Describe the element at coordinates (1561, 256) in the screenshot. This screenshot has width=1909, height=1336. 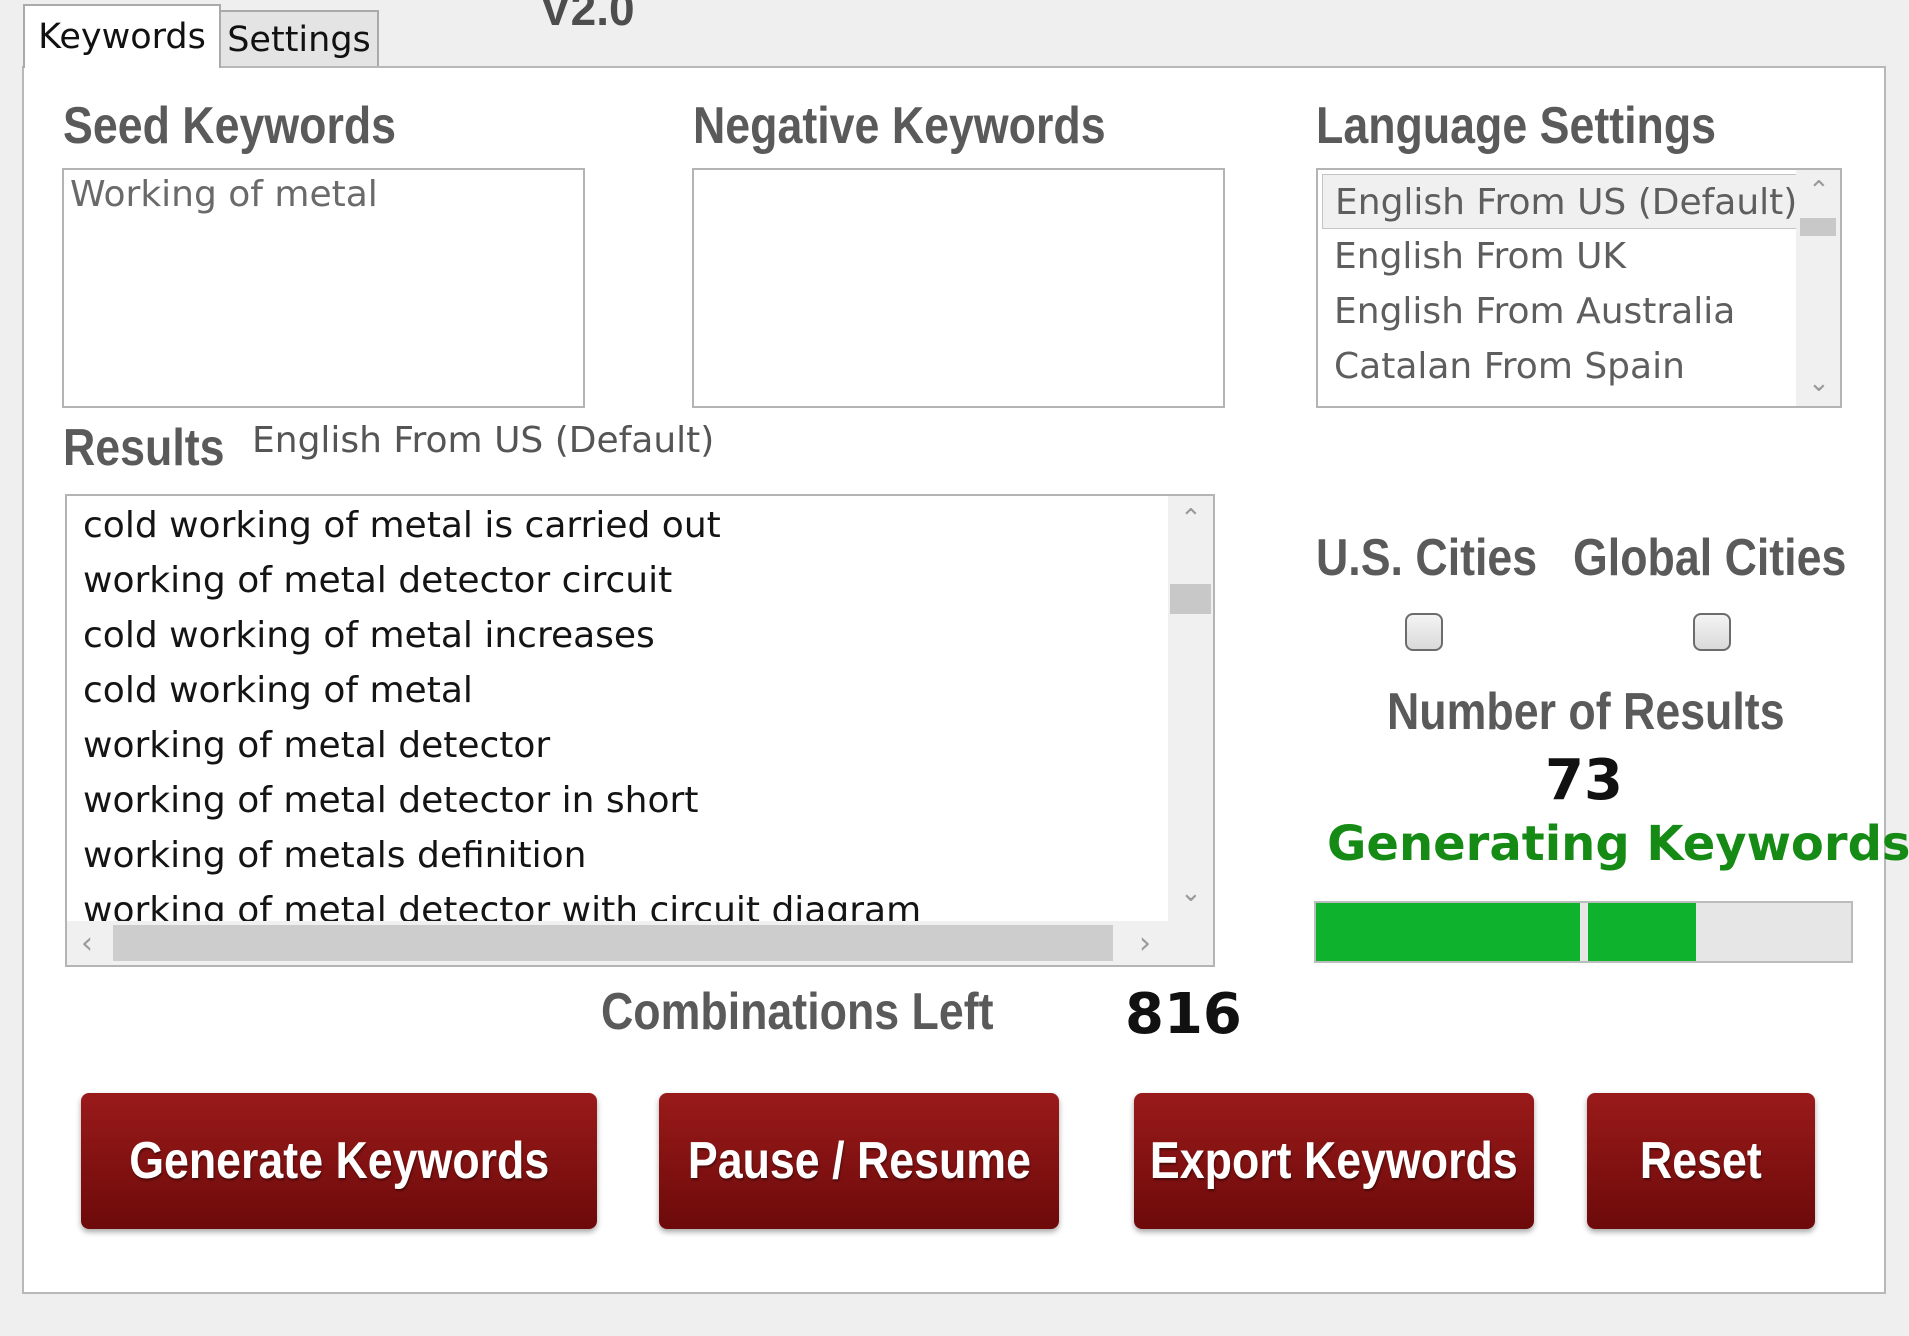
I see `language-option: English From UK` at that location.